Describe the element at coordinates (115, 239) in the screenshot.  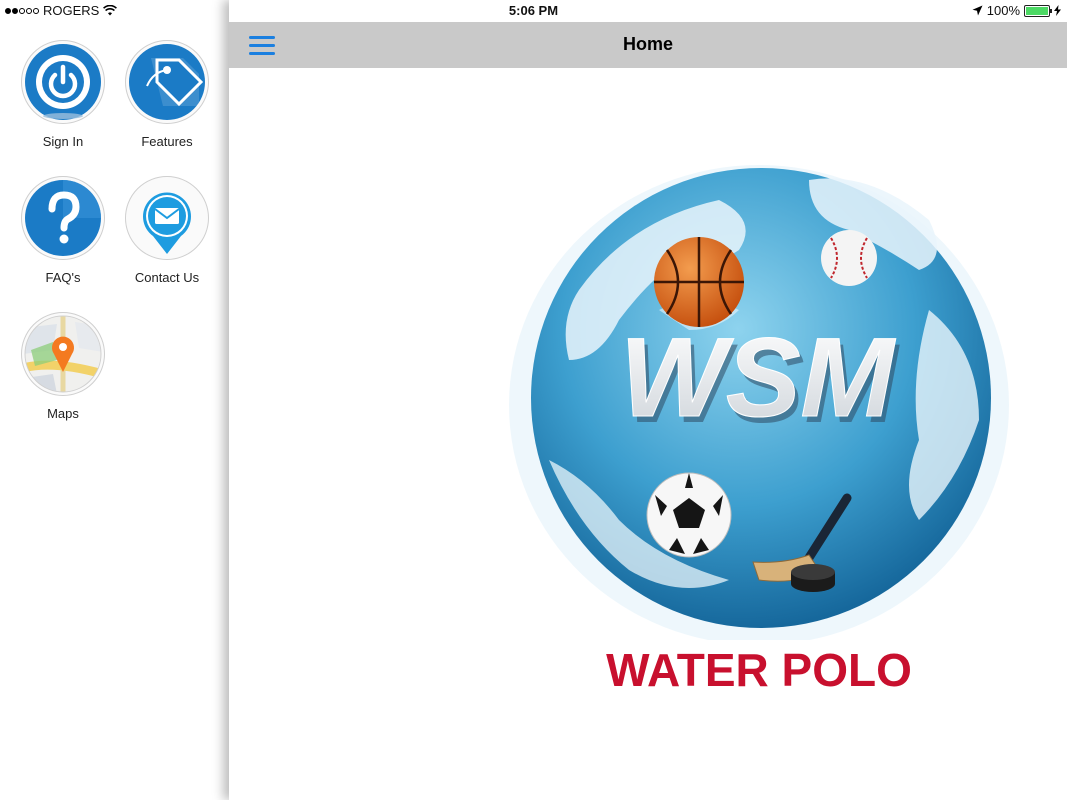
I see `menu-grid: Sign In Features FAQ's Contact Us Maps` at that location.